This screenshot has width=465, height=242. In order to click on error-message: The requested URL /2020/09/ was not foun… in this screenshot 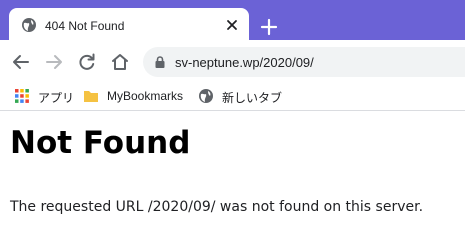, I will do `click(217, 207)`.